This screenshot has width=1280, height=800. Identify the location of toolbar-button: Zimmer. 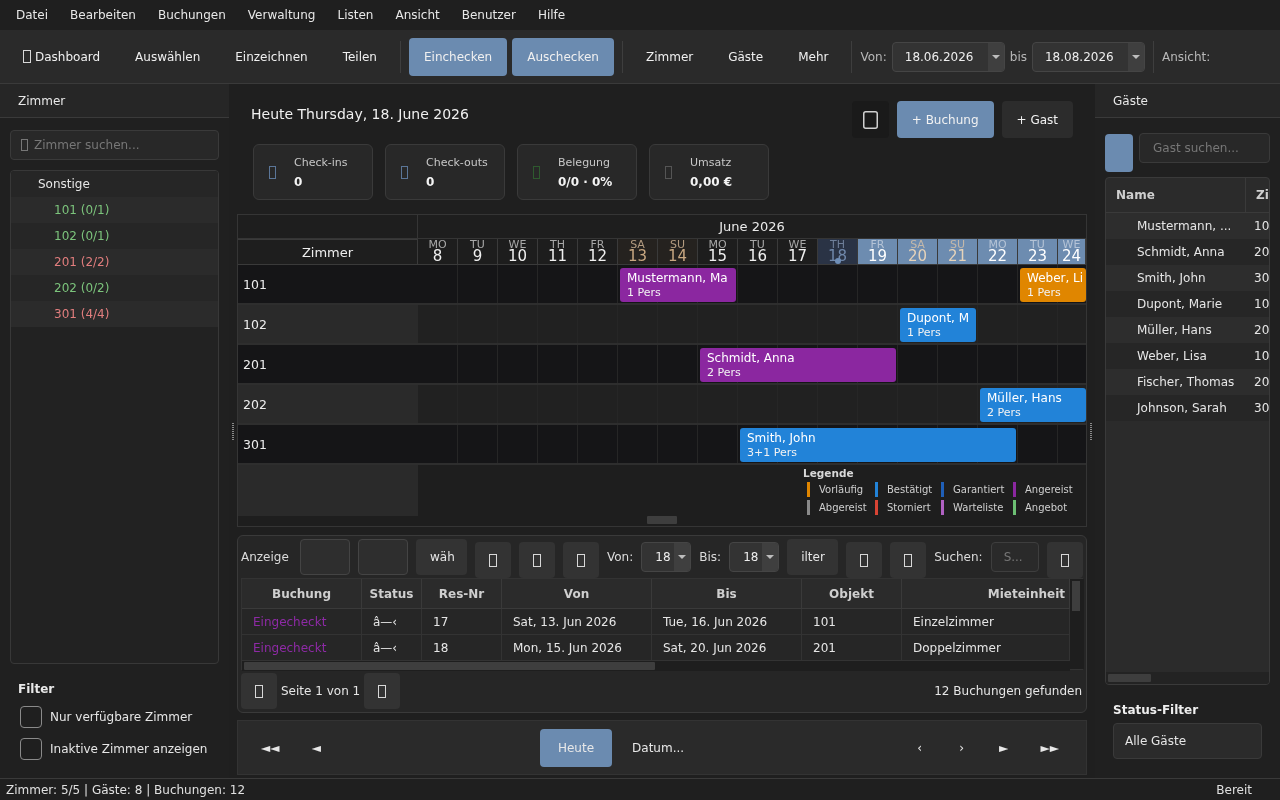
(669, 56).